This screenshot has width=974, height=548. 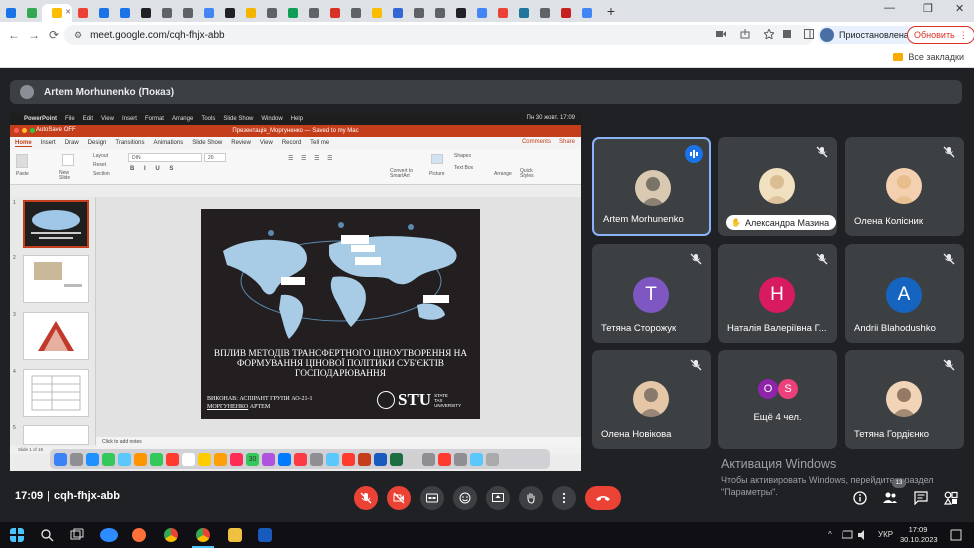 What do you see at coordinates (165, 157) in the screenshot?
I see `font-family-select: DIN` at bounding box center [165, 157].